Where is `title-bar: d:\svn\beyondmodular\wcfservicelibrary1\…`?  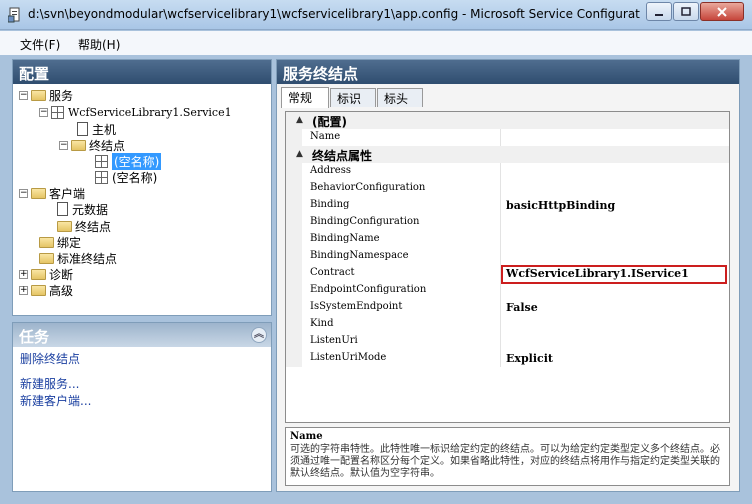
title-bar: d:\svn\beyondmodular\wcfservicelibrary1\… is located at coordinates (376, 15).